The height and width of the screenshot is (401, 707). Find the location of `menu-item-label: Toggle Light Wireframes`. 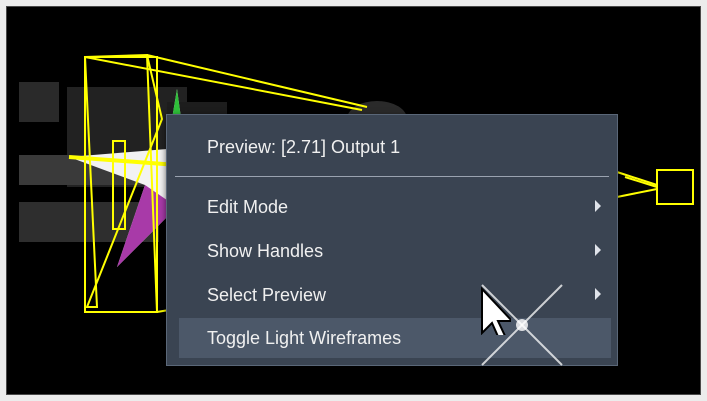

menu-item-label: Toggle Light Wireframes is located at coordinates (304, 338).